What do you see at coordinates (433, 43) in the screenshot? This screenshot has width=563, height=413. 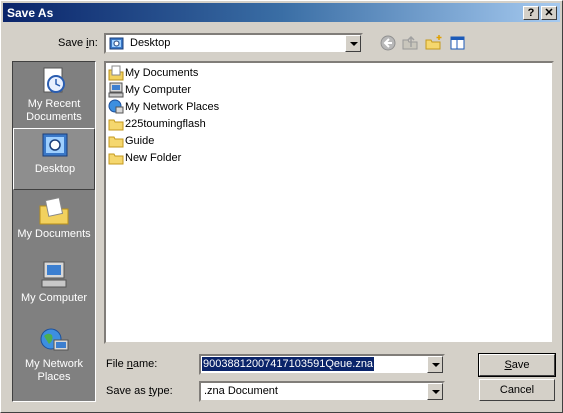 I see `new-folder-icon` at bounding box center [433, 43].